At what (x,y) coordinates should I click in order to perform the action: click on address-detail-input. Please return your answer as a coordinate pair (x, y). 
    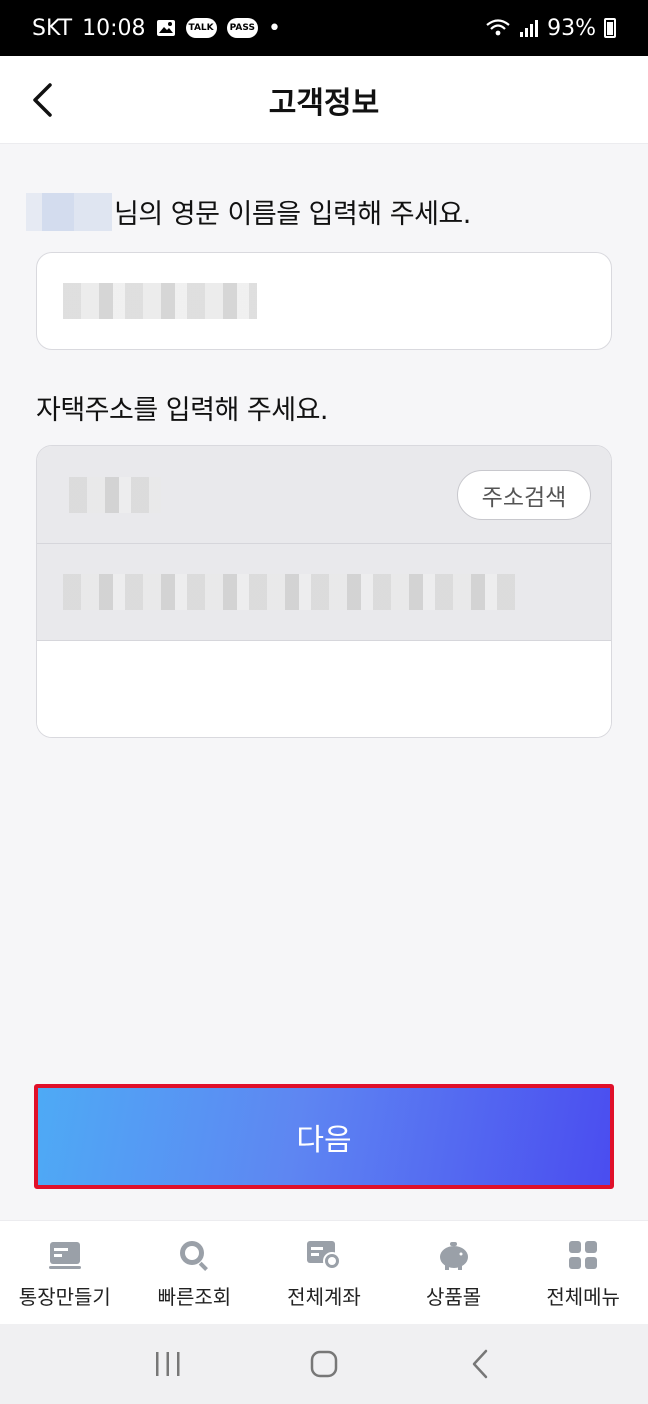
    Looking at the image, I should click on (324, 689).